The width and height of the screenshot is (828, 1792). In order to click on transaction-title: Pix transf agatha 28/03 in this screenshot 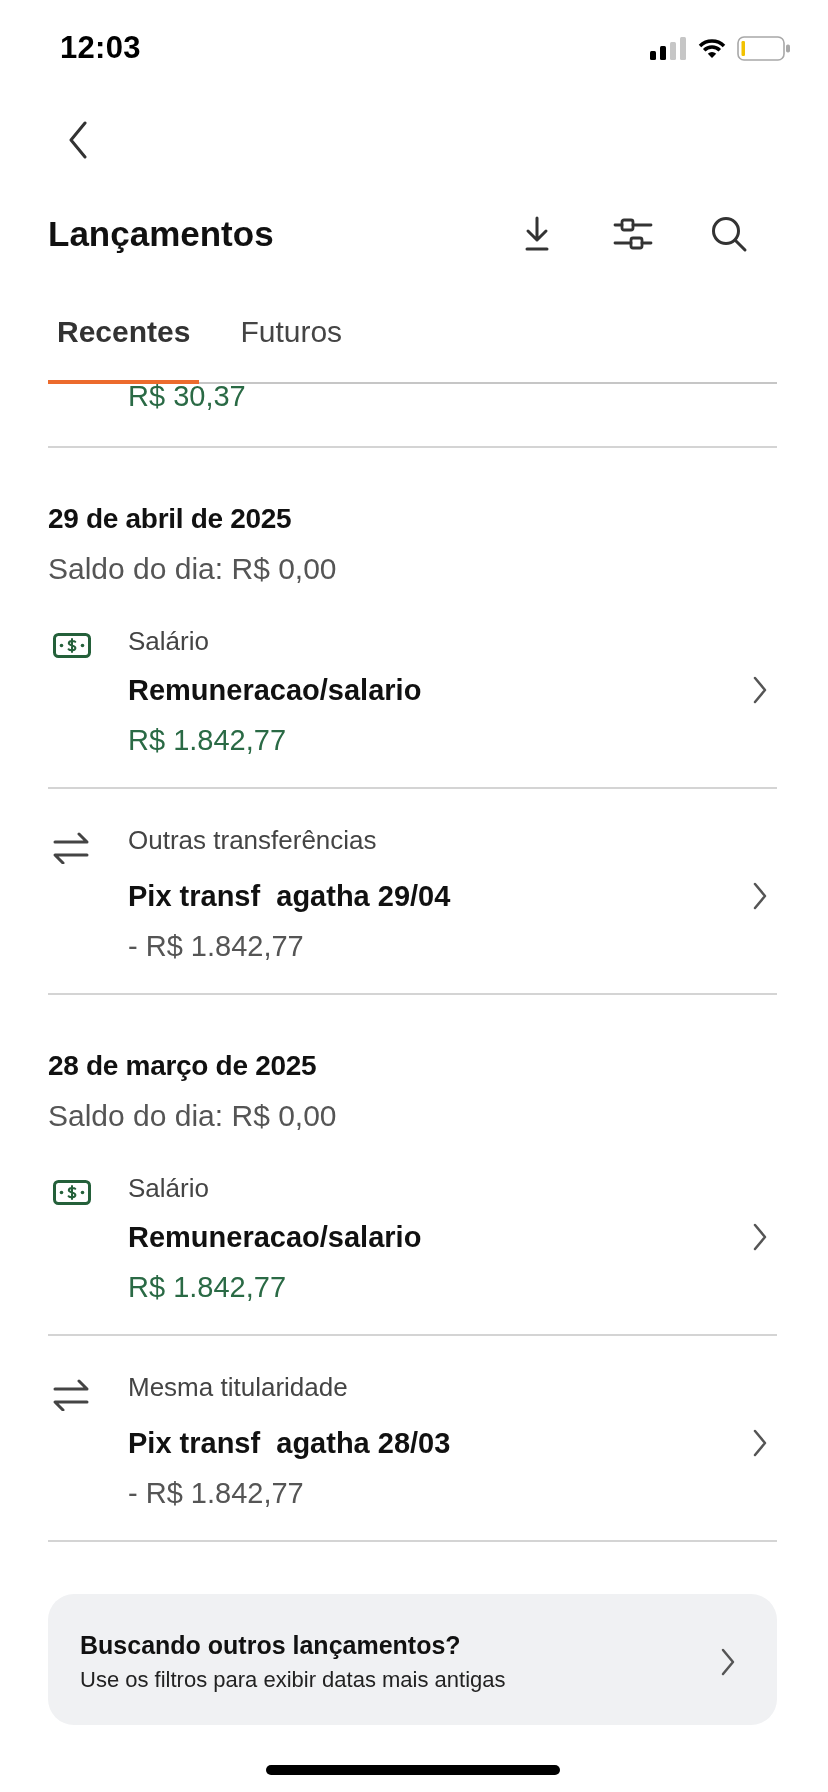, I will do `click(289, 1443)`.